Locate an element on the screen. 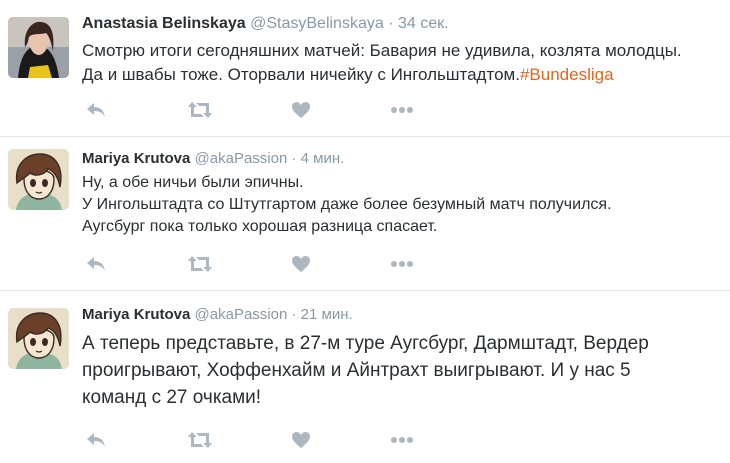 This screenshot has height=463, width=730. timestamp: 21 мин. is located at coordinates (327, 314).